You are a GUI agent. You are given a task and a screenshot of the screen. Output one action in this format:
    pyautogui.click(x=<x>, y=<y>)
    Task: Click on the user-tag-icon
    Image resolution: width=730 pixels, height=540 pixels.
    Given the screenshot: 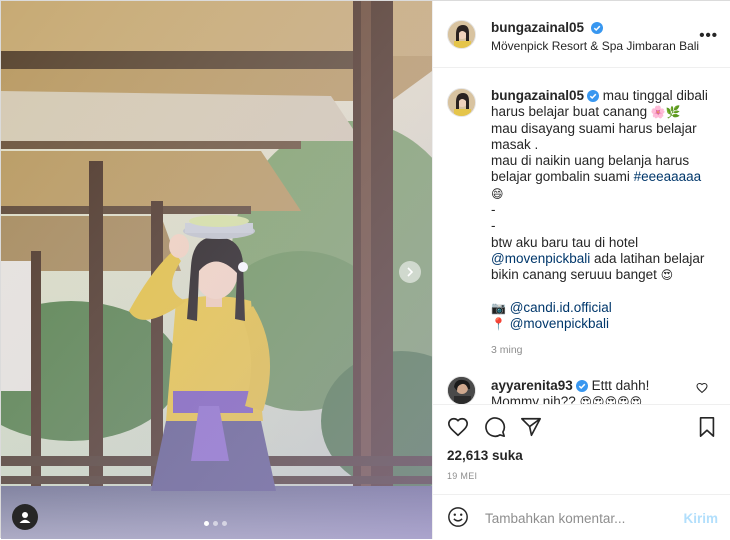 What is the action you would take?
    pyautogui.click(x=25, y=517)
    